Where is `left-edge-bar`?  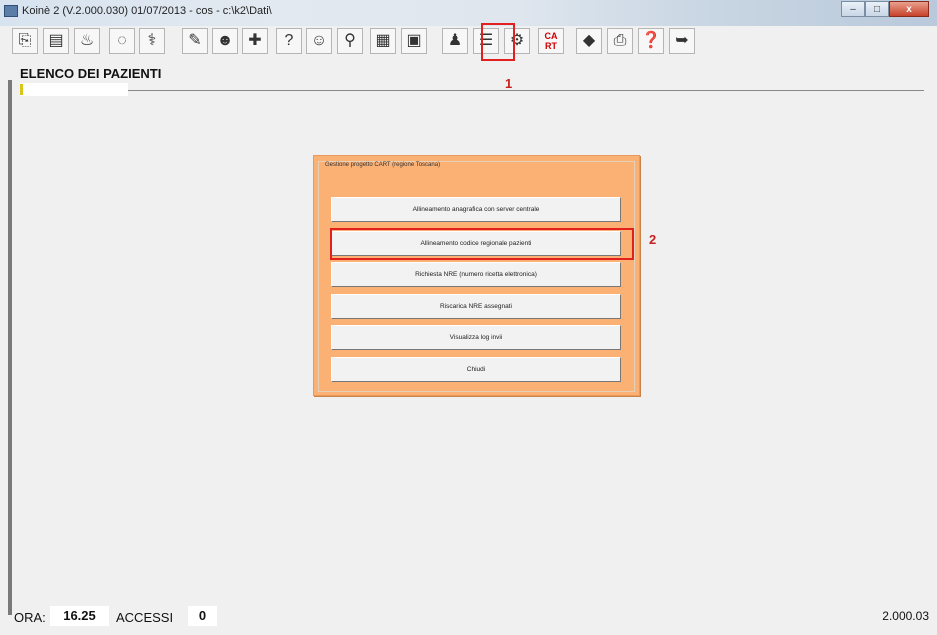
left-edge-bar is located at coordinates (10, 347).